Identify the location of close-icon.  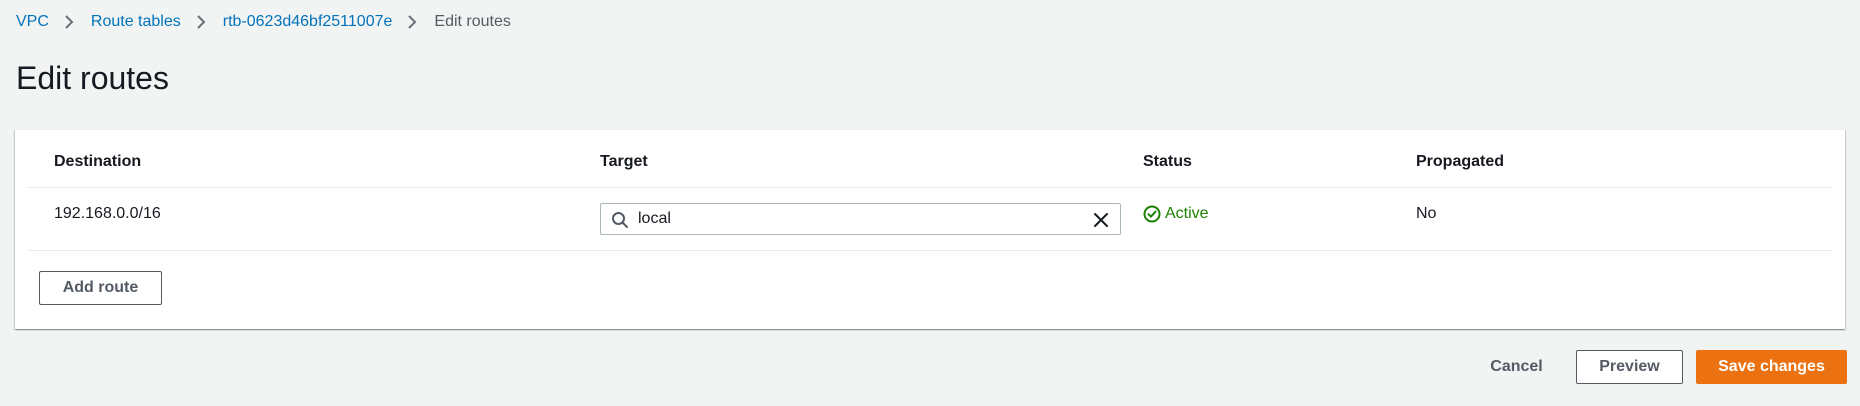
(1101, 220).